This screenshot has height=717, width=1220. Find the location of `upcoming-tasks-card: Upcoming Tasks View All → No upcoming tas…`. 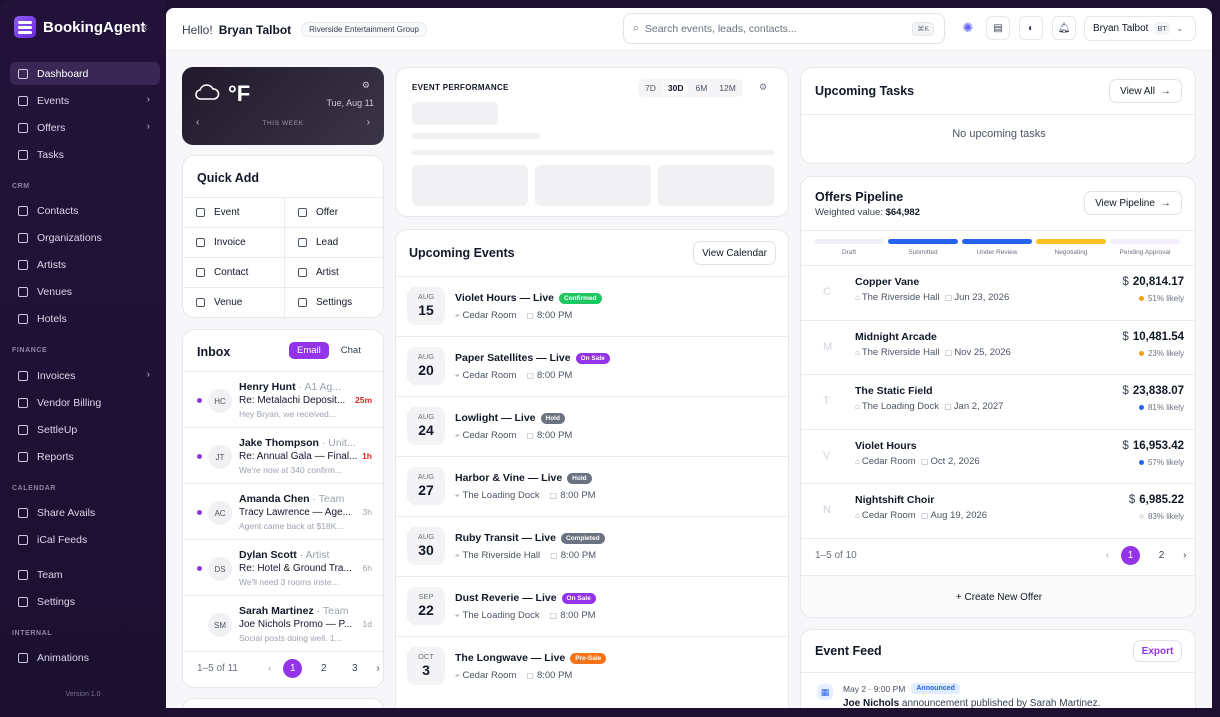

upcoming-tasks-card: Upcoming Tasks View All → No upcoming tas… is located at coordinates (998, 115).